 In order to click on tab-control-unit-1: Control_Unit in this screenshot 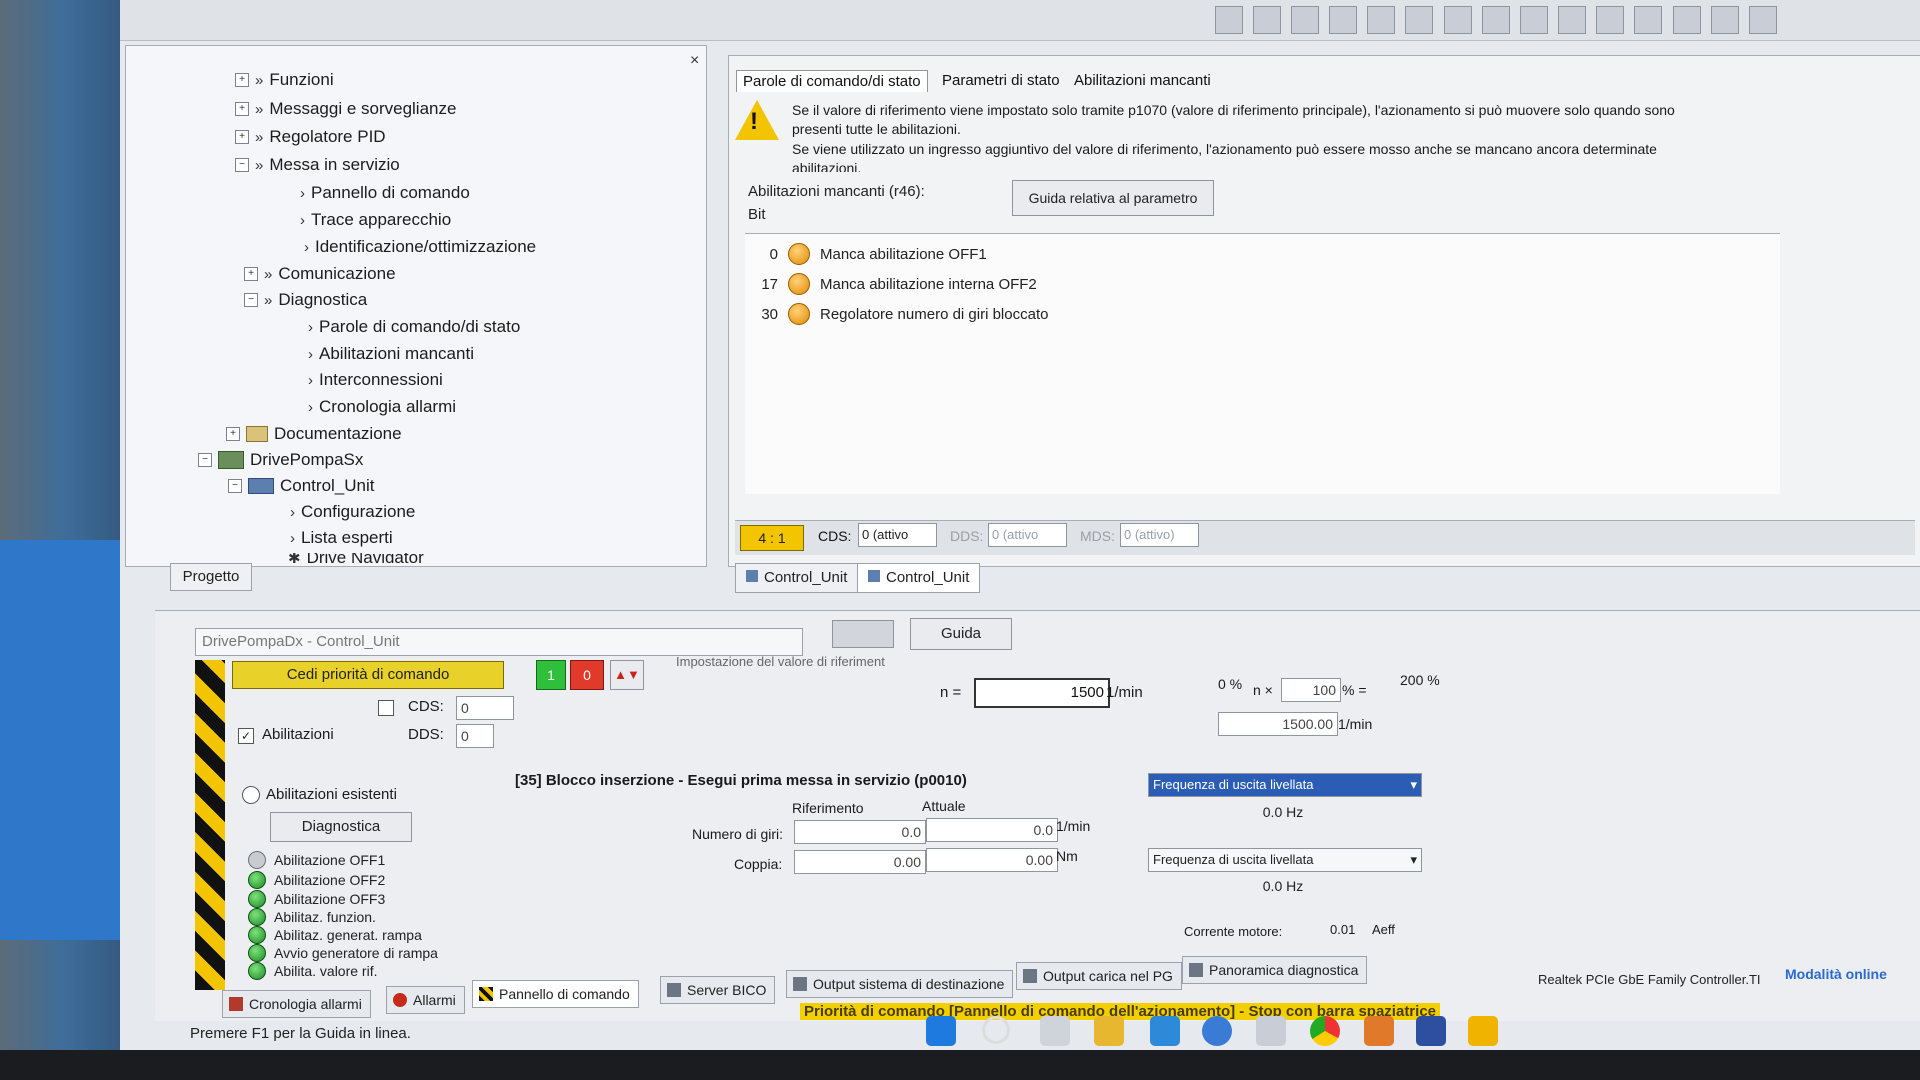, I will do `click(797, 578)`.